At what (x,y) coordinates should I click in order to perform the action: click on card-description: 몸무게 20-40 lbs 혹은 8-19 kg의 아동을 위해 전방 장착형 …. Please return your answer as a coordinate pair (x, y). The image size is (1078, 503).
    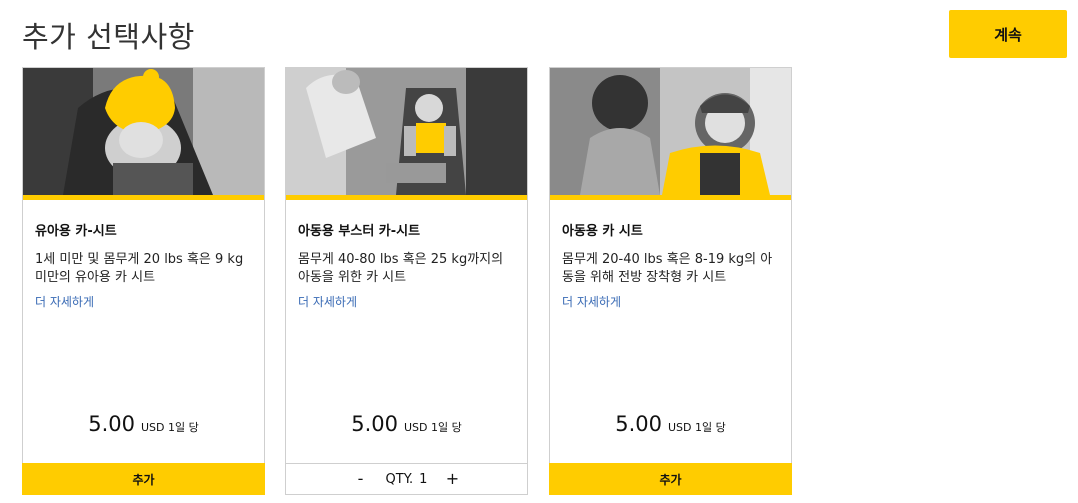
    Looking at the image, I should click on (667, 268).